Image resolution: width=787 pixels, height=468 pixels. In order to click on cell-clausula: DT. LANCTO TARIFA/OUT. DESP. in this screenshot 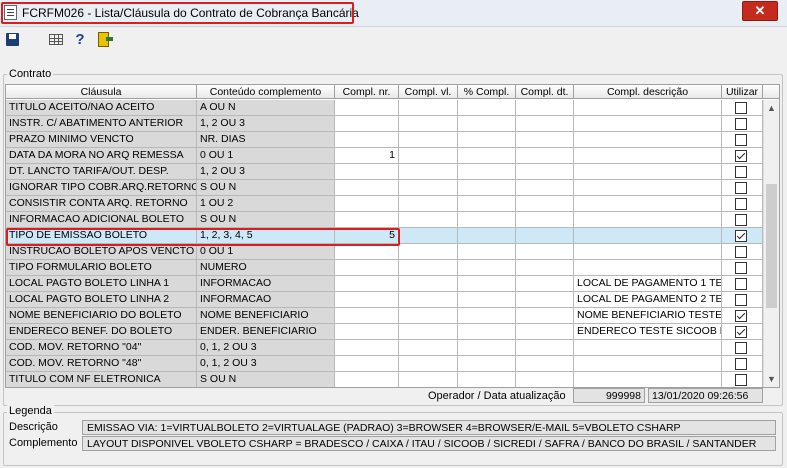, I will do `click(101, 172)`.